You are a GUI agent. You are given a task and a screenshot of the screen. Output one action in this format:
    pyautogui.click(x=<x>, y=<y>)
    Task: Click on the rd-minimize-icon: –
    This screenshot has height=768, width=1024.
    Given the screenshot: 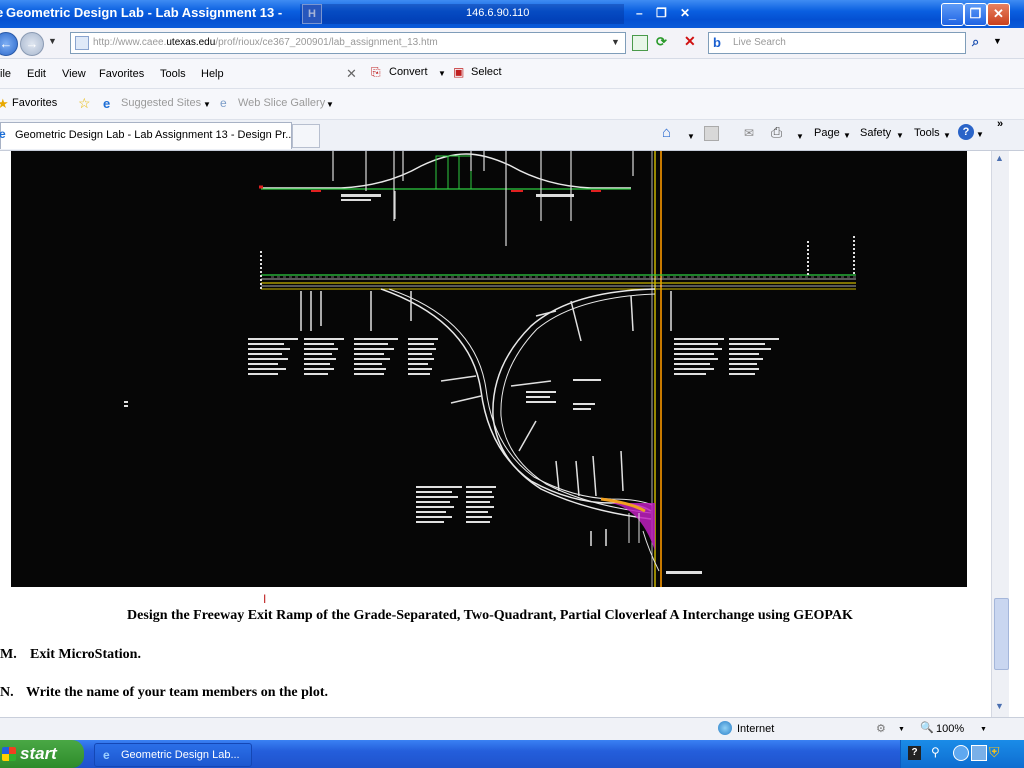 What is the action you would take?
    pyautogui.click(x=639, y=13)
    